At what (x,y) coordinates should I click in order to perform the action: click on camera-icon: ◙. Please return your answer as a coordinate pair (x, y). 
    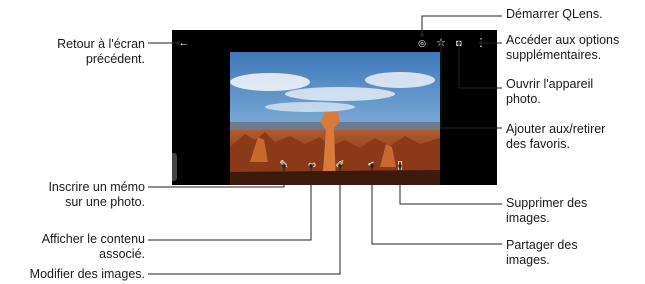
    Looking at the image, I should click on (459, 43).